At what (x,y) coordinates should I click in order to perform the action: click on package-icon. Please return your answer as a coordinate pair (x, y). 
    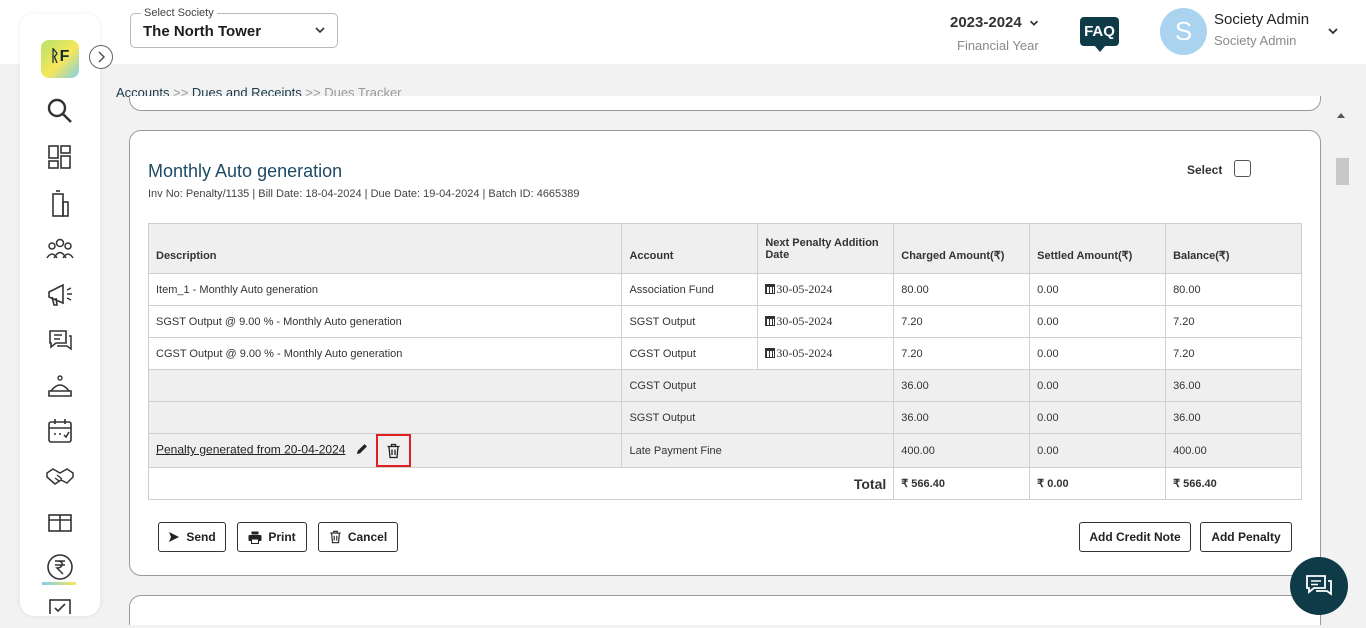
    Looking at the image, I should click on (60, 521).